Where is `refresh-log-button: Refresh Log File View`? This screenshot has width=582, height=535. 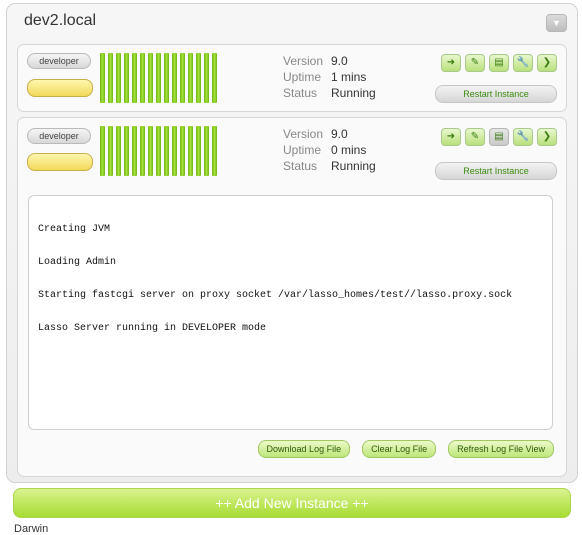 refresh-log-button: Refresh Log File View is located at coordinates (501, 449).